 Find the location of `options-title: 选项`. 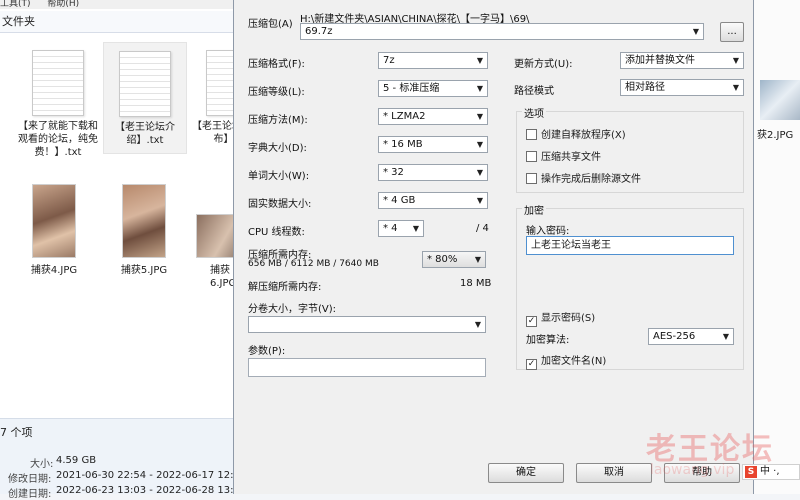

options-title: 选项 is located at coordinates (534, 112).